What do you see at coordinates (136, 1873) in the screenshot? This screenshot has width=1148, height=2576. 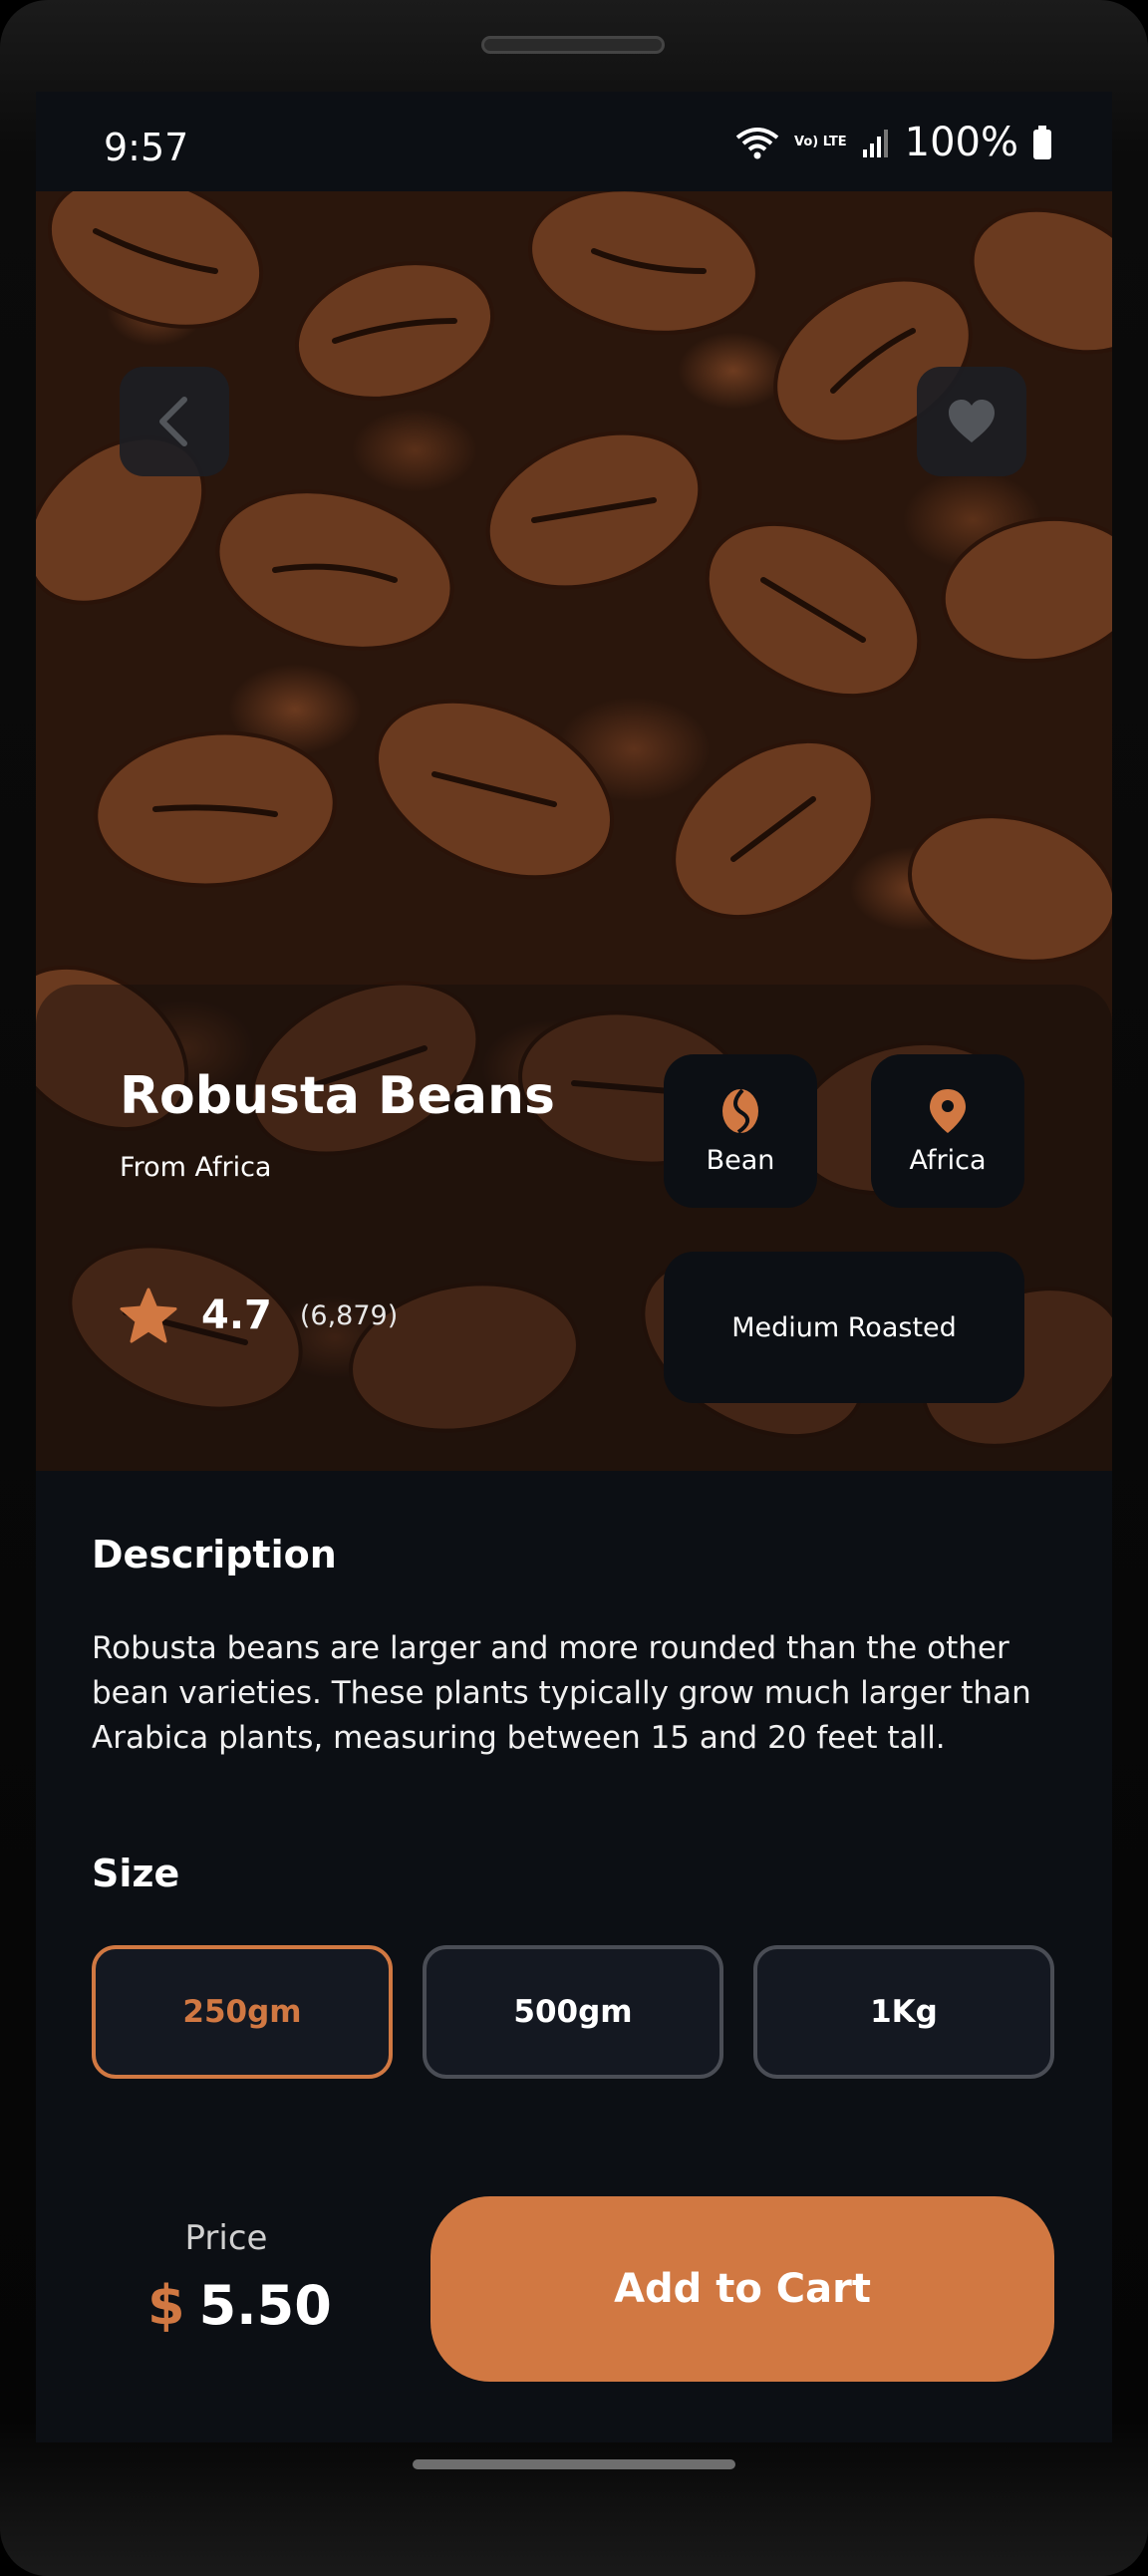 I see `size-heading: Size` at bounding box center [136, 1873].